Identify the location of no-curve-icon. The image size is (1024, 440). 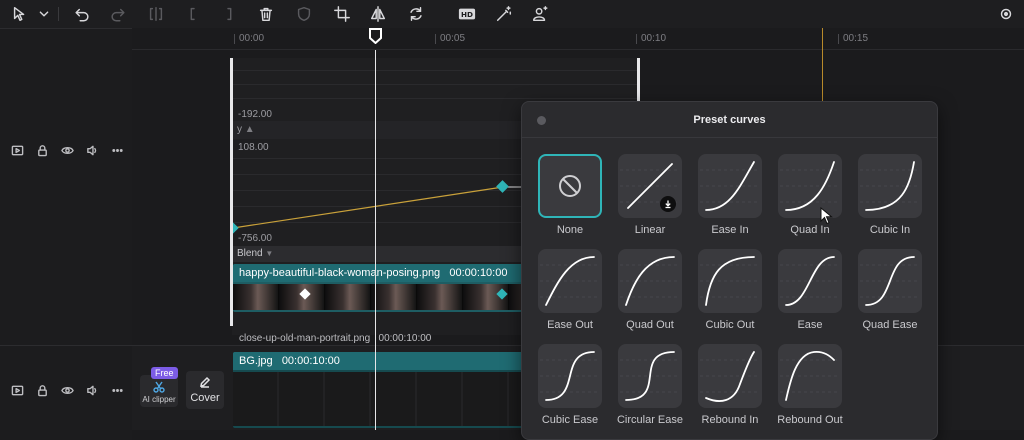
(570, 186).